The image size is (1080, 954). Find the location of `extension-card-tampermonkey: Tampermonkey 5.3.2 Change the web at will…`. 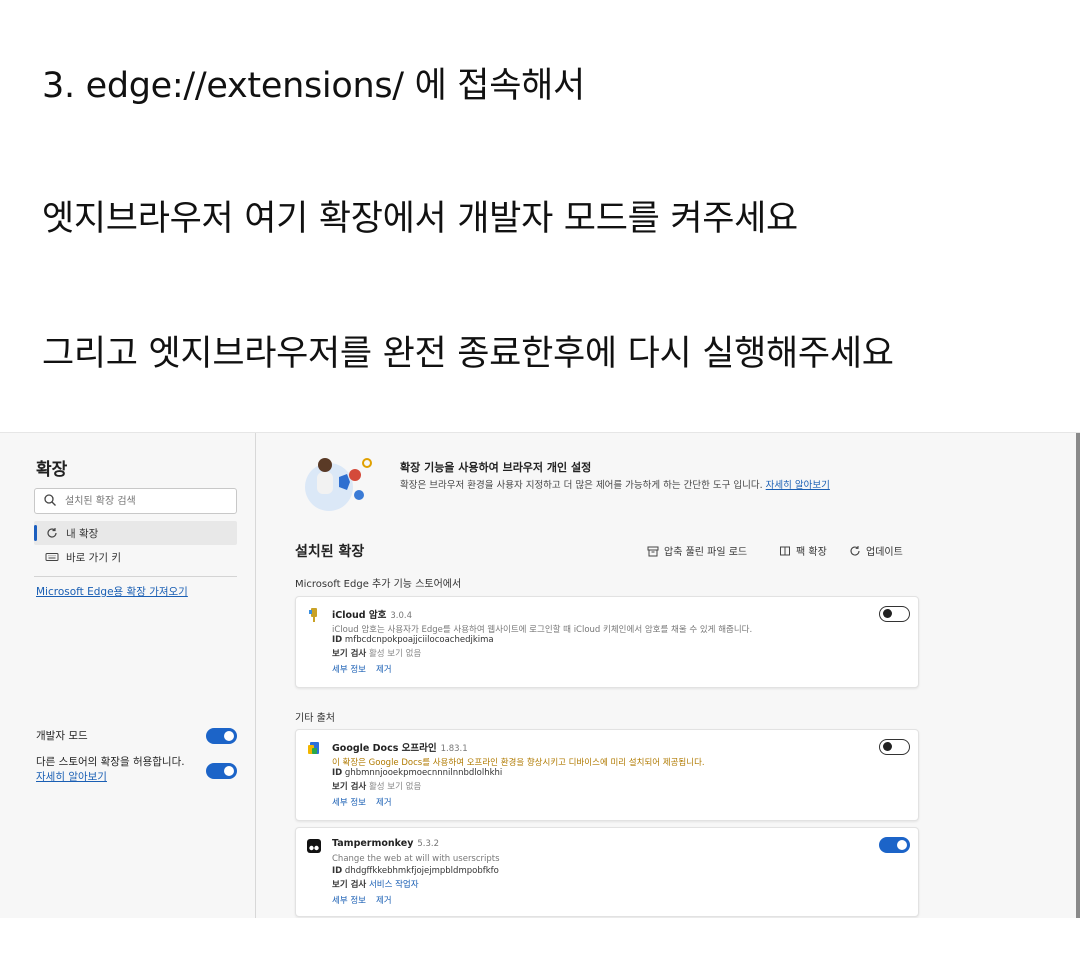

extension-card-tampermonkey: Tampermonkey 5.3.2 Change the web at will… is located at coordinates (607, 872).